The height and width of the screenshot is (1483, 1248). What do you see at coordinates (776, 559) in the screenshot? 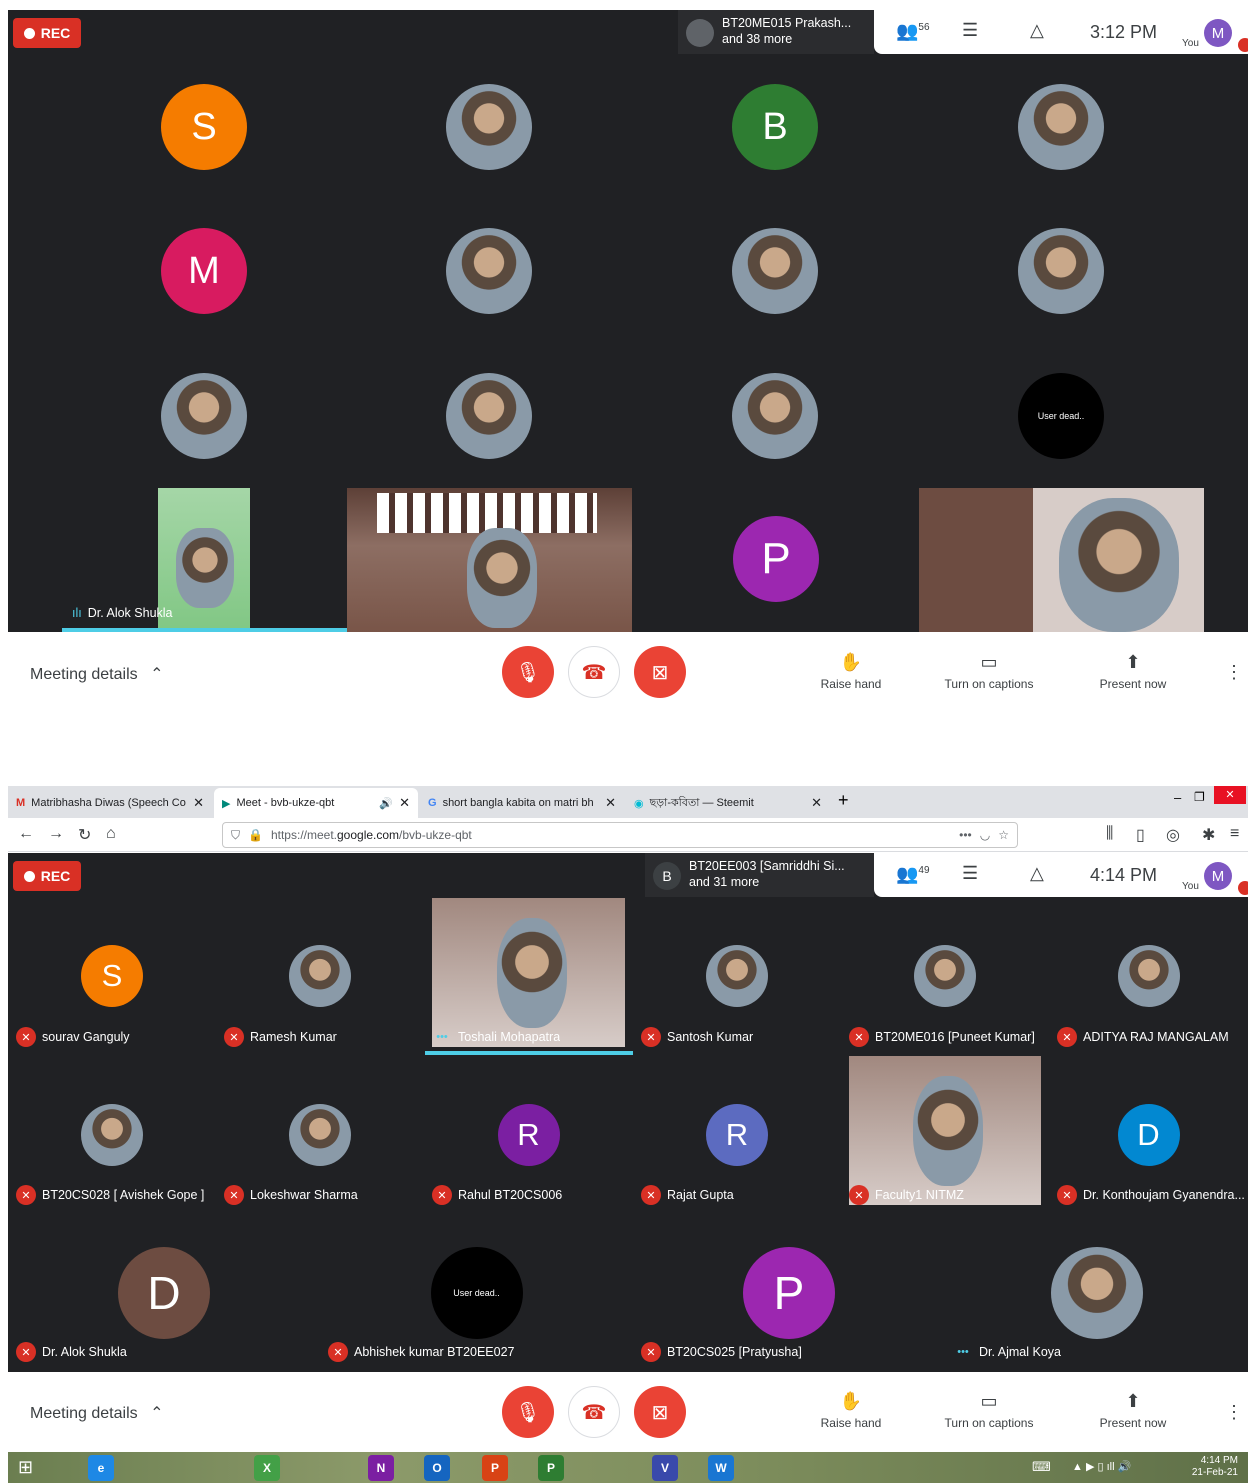
I see `top-avatar-p: P` at bounding box center [776, 559].